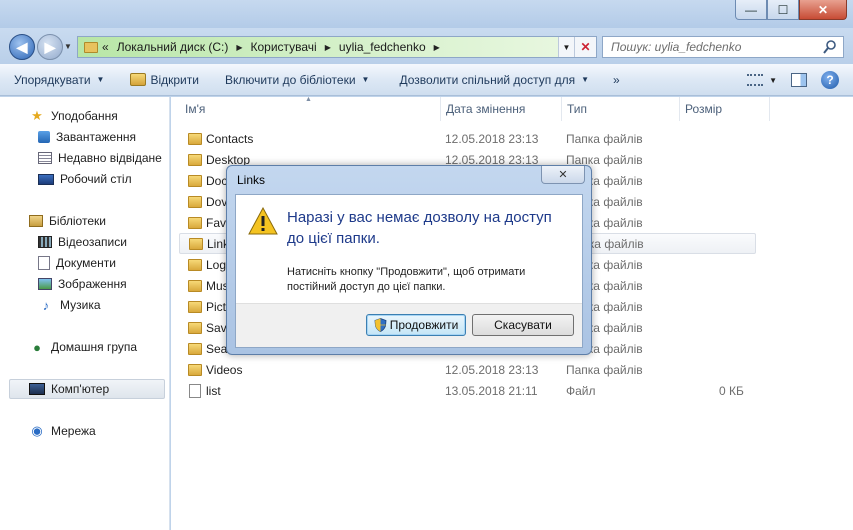 The height and width of the screenshot is (530, 853). I want to click on organize-button: Упорядкувати ▼, so click(58, 80).